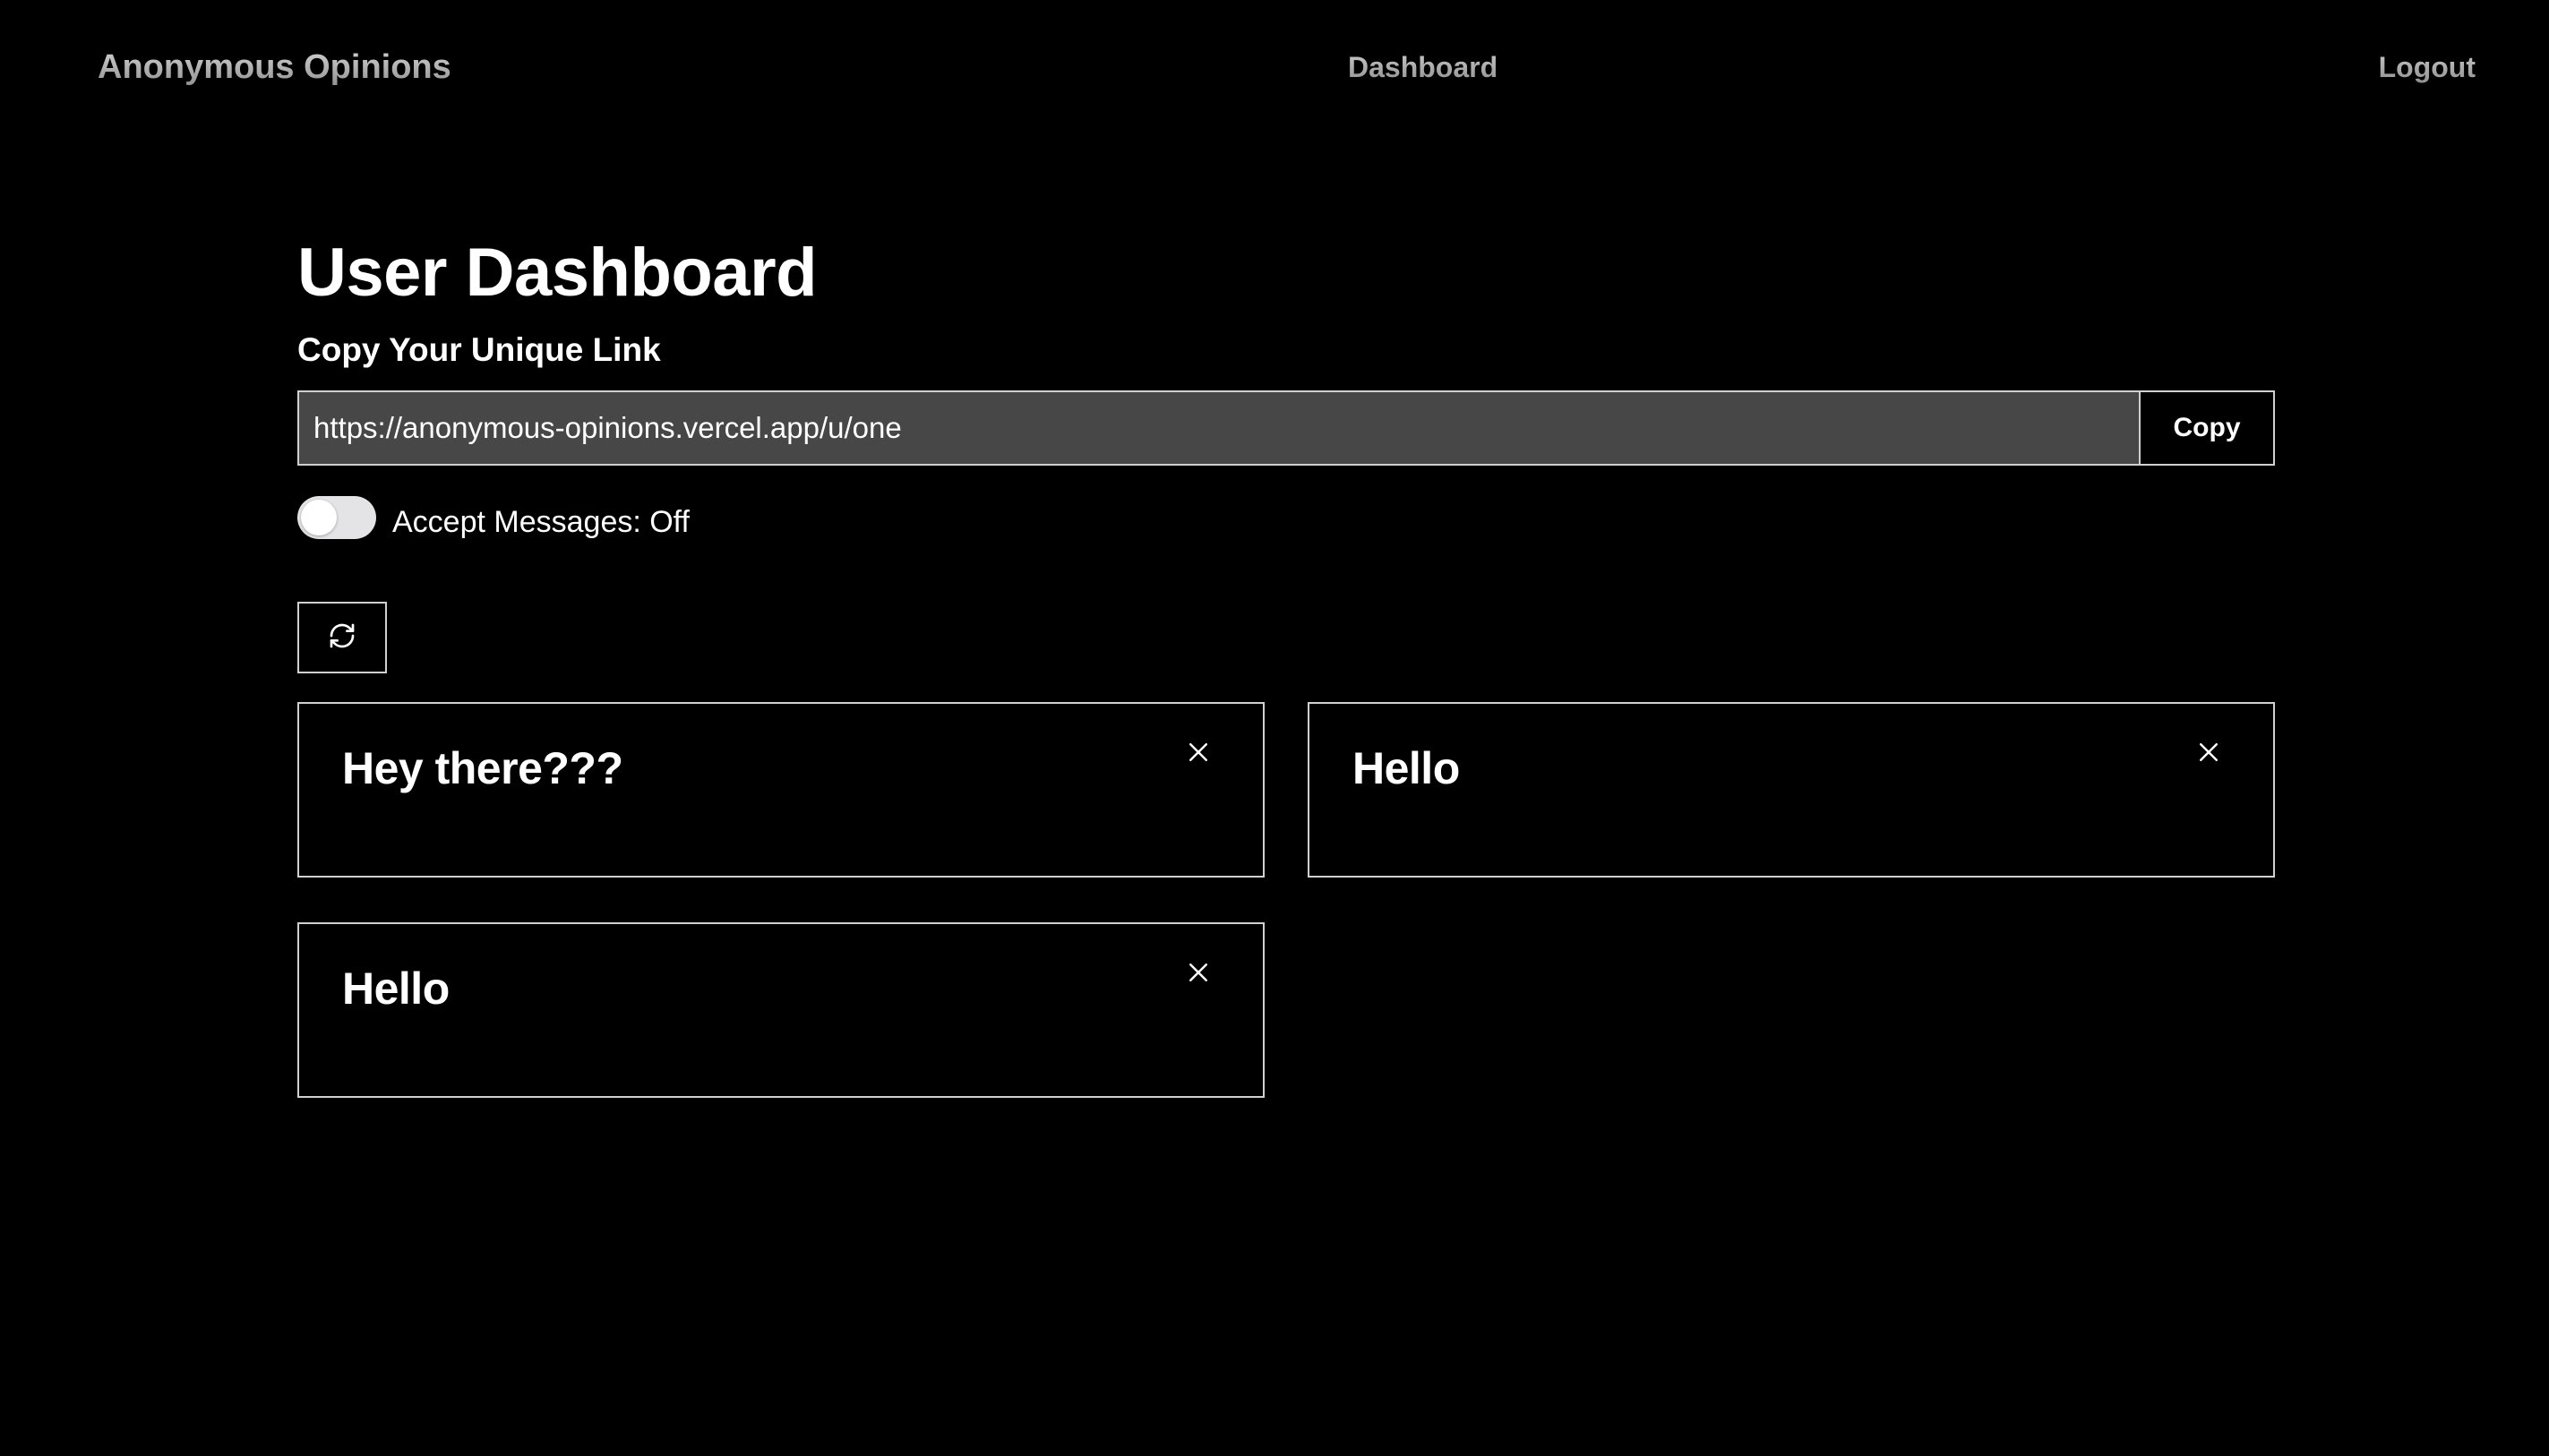  Describe the element at coordinates (541, 522) in the screenshot. I see `accept-messages-label: Accept Messages: Off` at that location.